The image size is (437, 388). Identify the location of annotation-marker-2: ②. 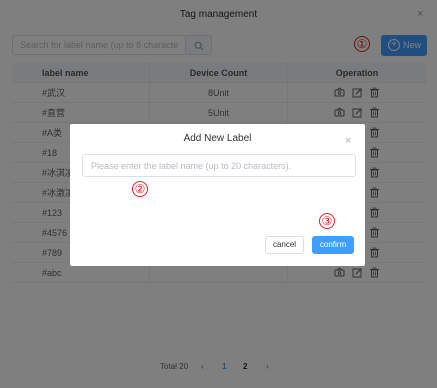
(140, 189).